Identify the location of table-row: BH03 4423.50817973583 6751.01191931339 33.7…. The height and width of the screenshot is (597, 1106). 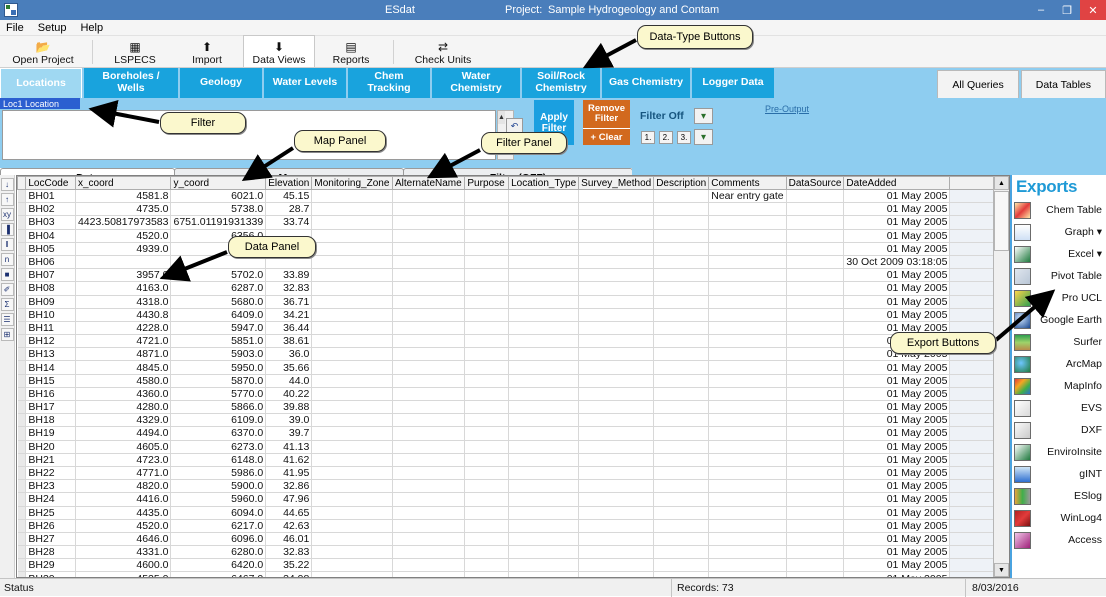
(513, 222).